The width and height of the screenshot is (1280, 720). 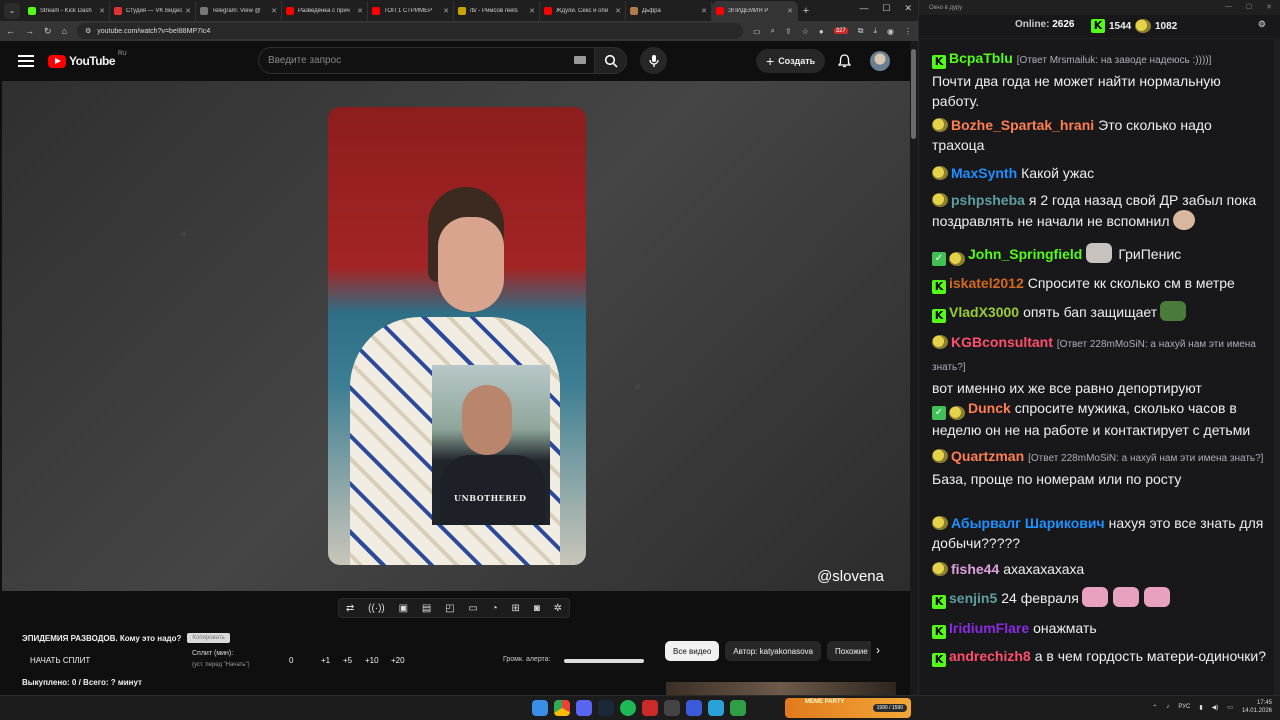 I want to click on chat-username: KGBconsultant, so click(x=1002, y=342).